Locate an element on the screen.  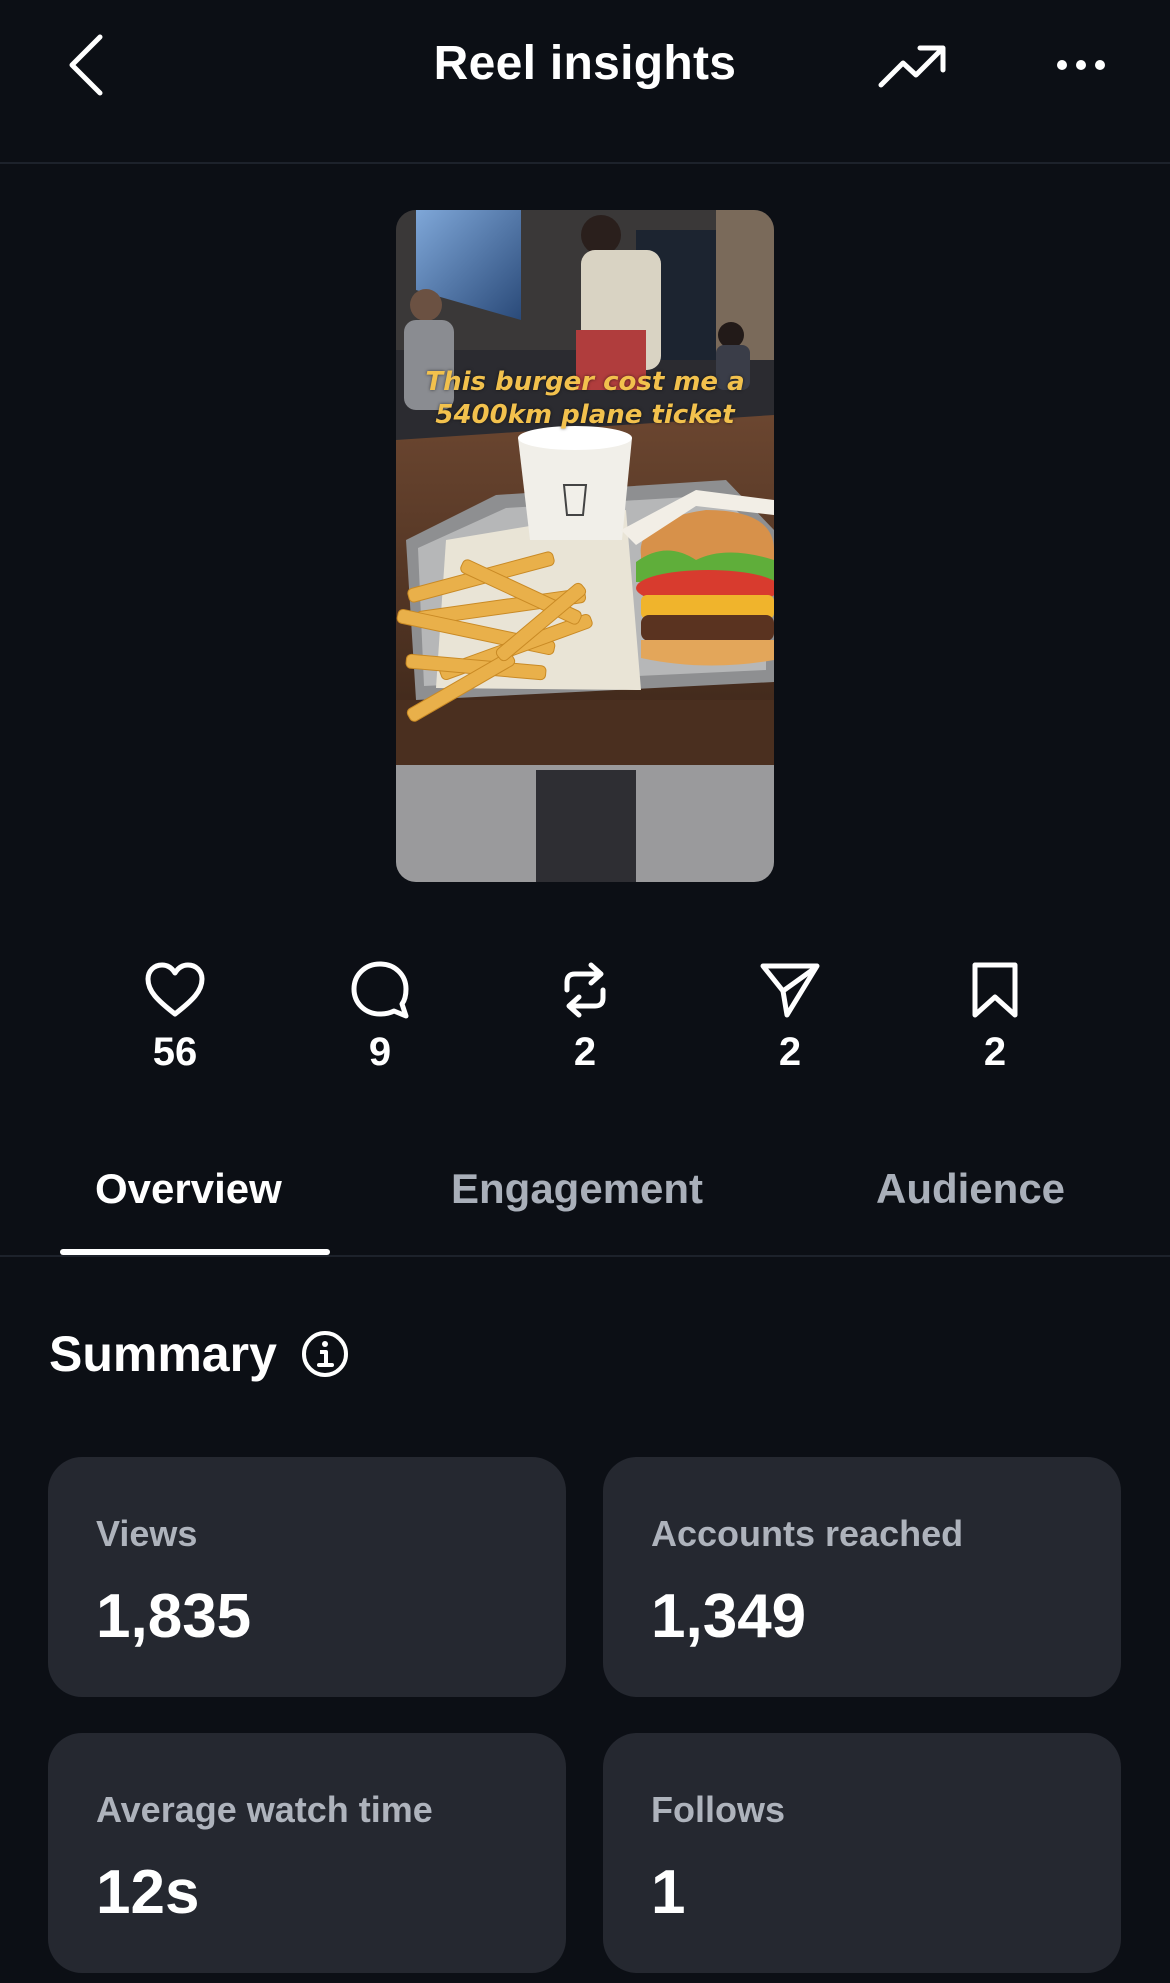
more-horizontal-icon is located at coordinates (1081, 65).